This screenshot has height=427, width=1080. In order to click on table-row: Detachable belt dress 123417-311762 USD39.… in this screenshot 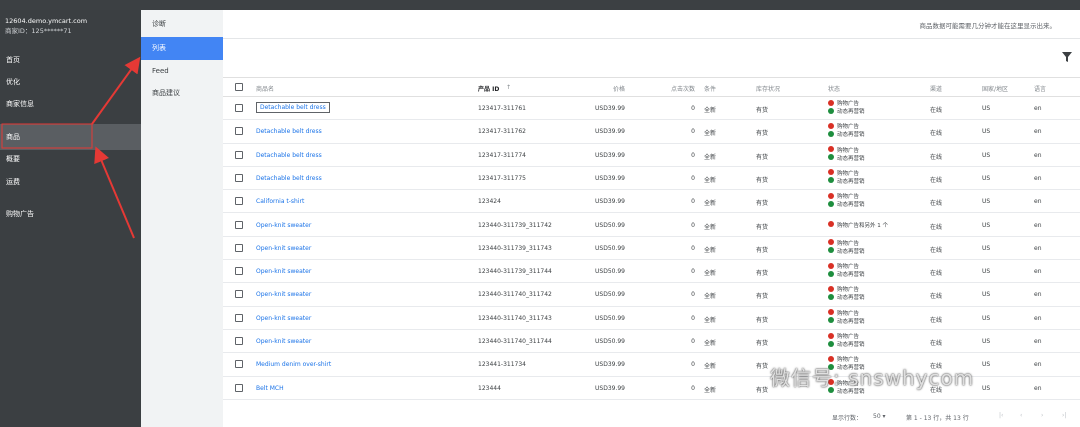, I will do `click(651, 132)`.